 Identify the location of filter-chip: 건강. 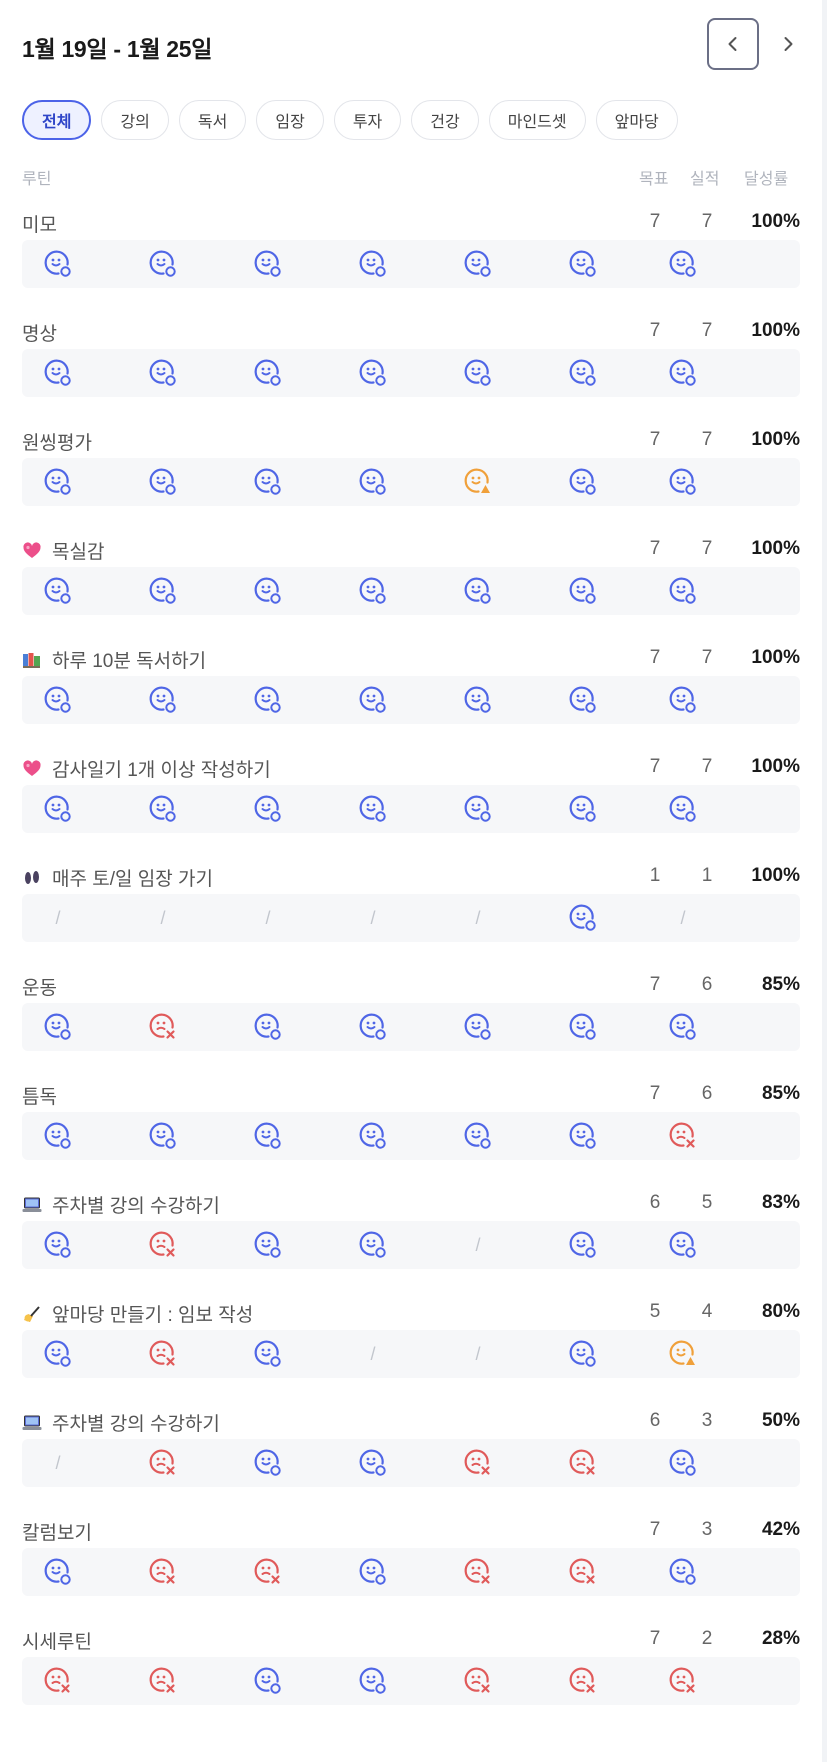
(445, 120).